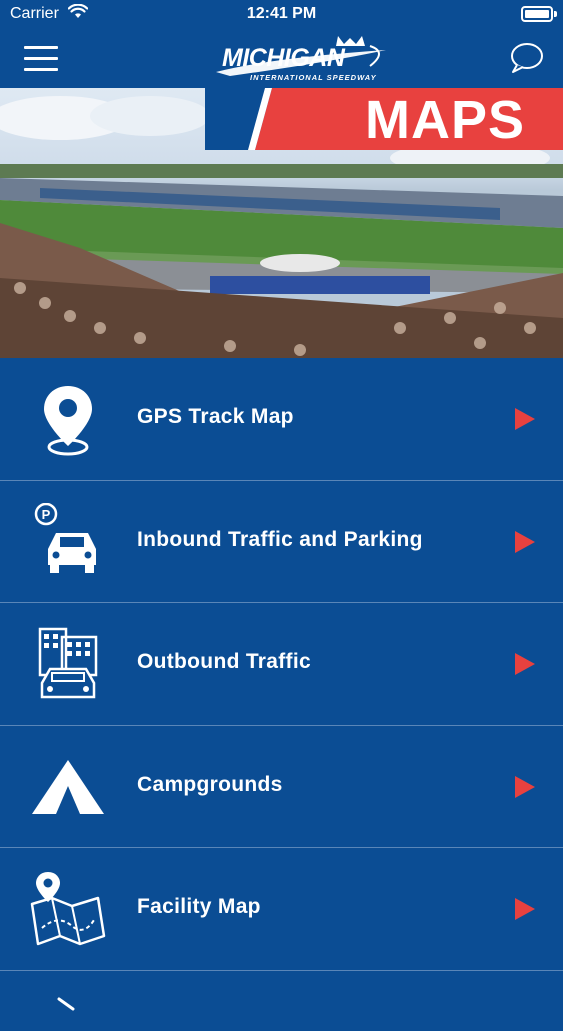  Describe the element at coordinates (41, 47) in the screenshot. I see `hamburger-icon` at that location.